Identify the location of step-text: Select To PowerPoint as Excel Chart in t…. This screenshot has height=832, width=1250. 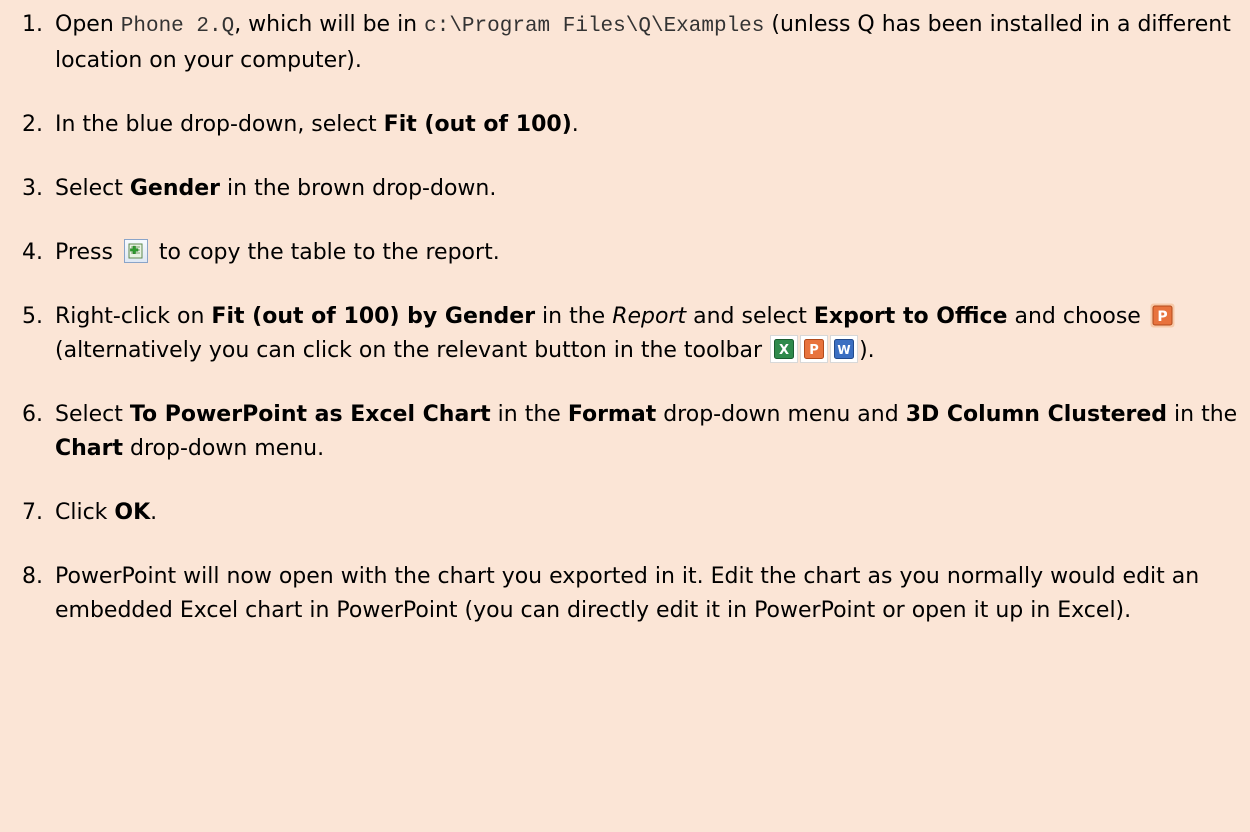
(652, 432).